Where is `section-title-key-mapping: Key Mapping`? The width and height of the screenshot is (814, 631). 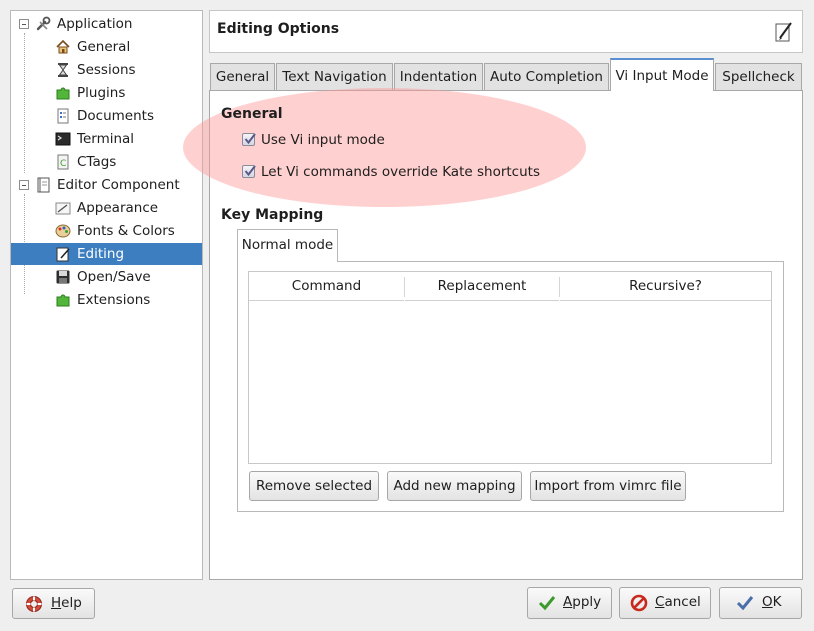 section-title-key-mapping: Key Mapping is located at coordinates (272, 215).